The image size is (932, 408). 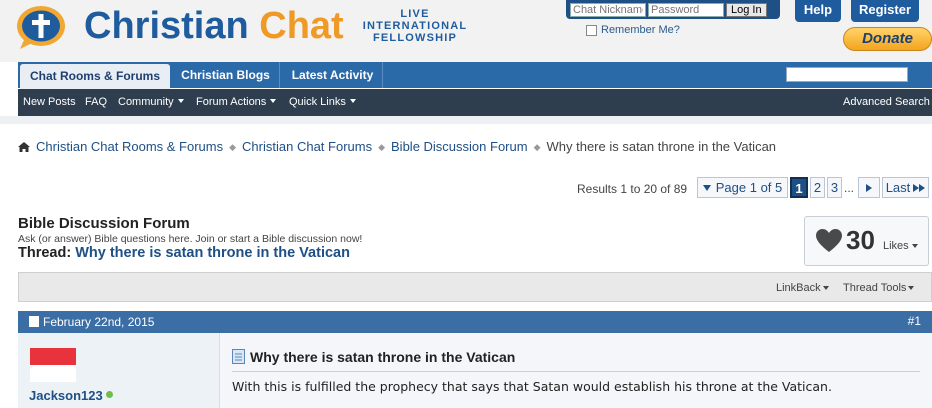 I want to click on last-page-button: Last, so click(x=905, y=187).